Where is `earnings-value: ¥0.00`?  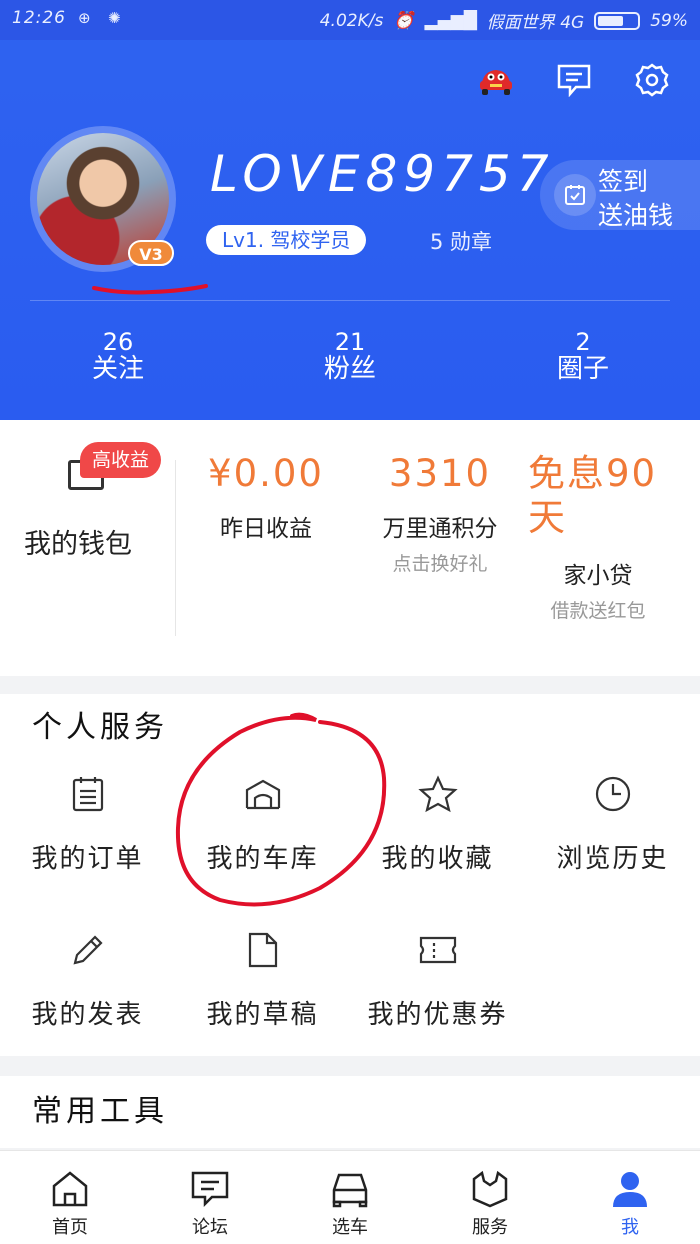 earnings-value: ¥0.00 is located at coordinates (266, 473).